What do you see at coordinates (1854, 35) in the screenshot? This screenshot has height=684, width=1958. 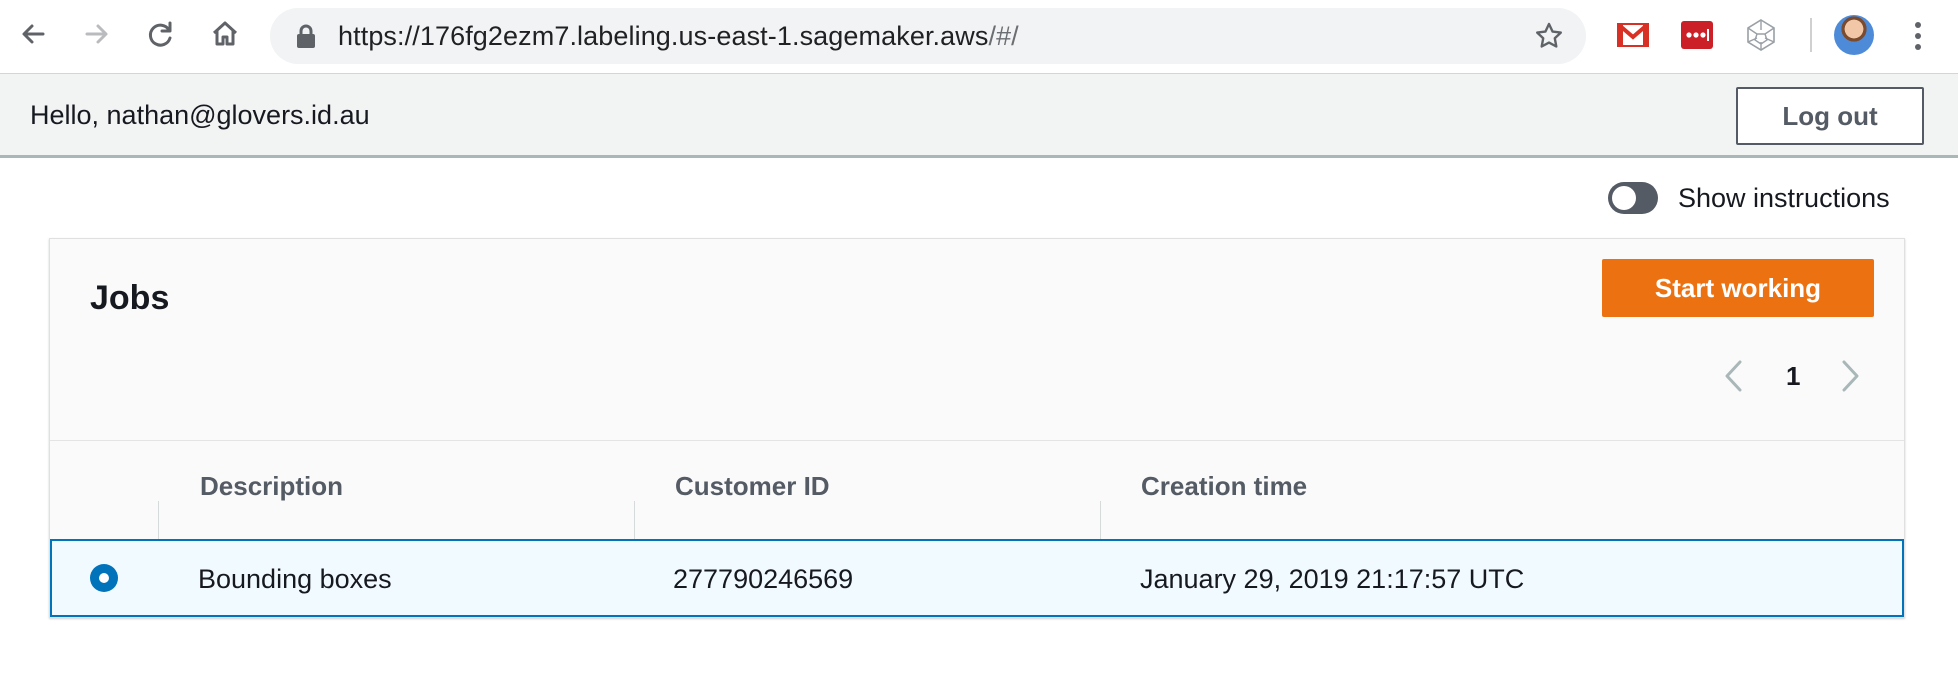 I see `profile-avatar` at bounding box center [1854, 35].